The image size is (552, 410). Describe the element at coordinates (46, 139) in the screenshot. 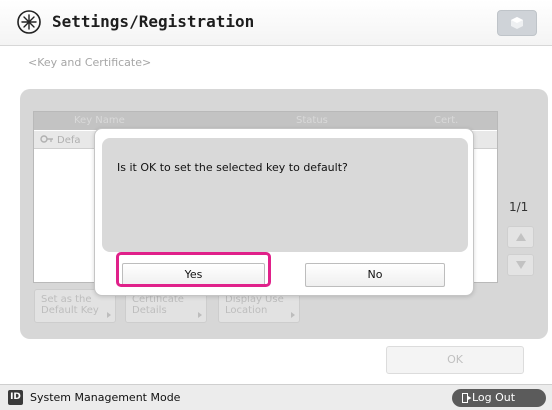

I see `key-icon` at that location.